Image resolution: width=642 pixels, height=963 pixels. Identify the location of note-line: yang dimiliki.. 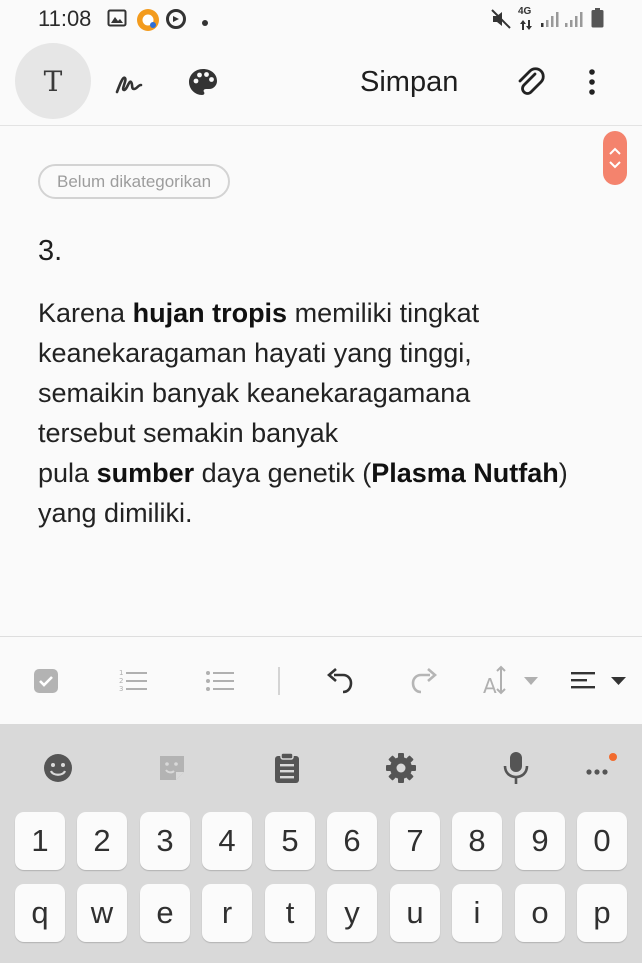
(115, 513).